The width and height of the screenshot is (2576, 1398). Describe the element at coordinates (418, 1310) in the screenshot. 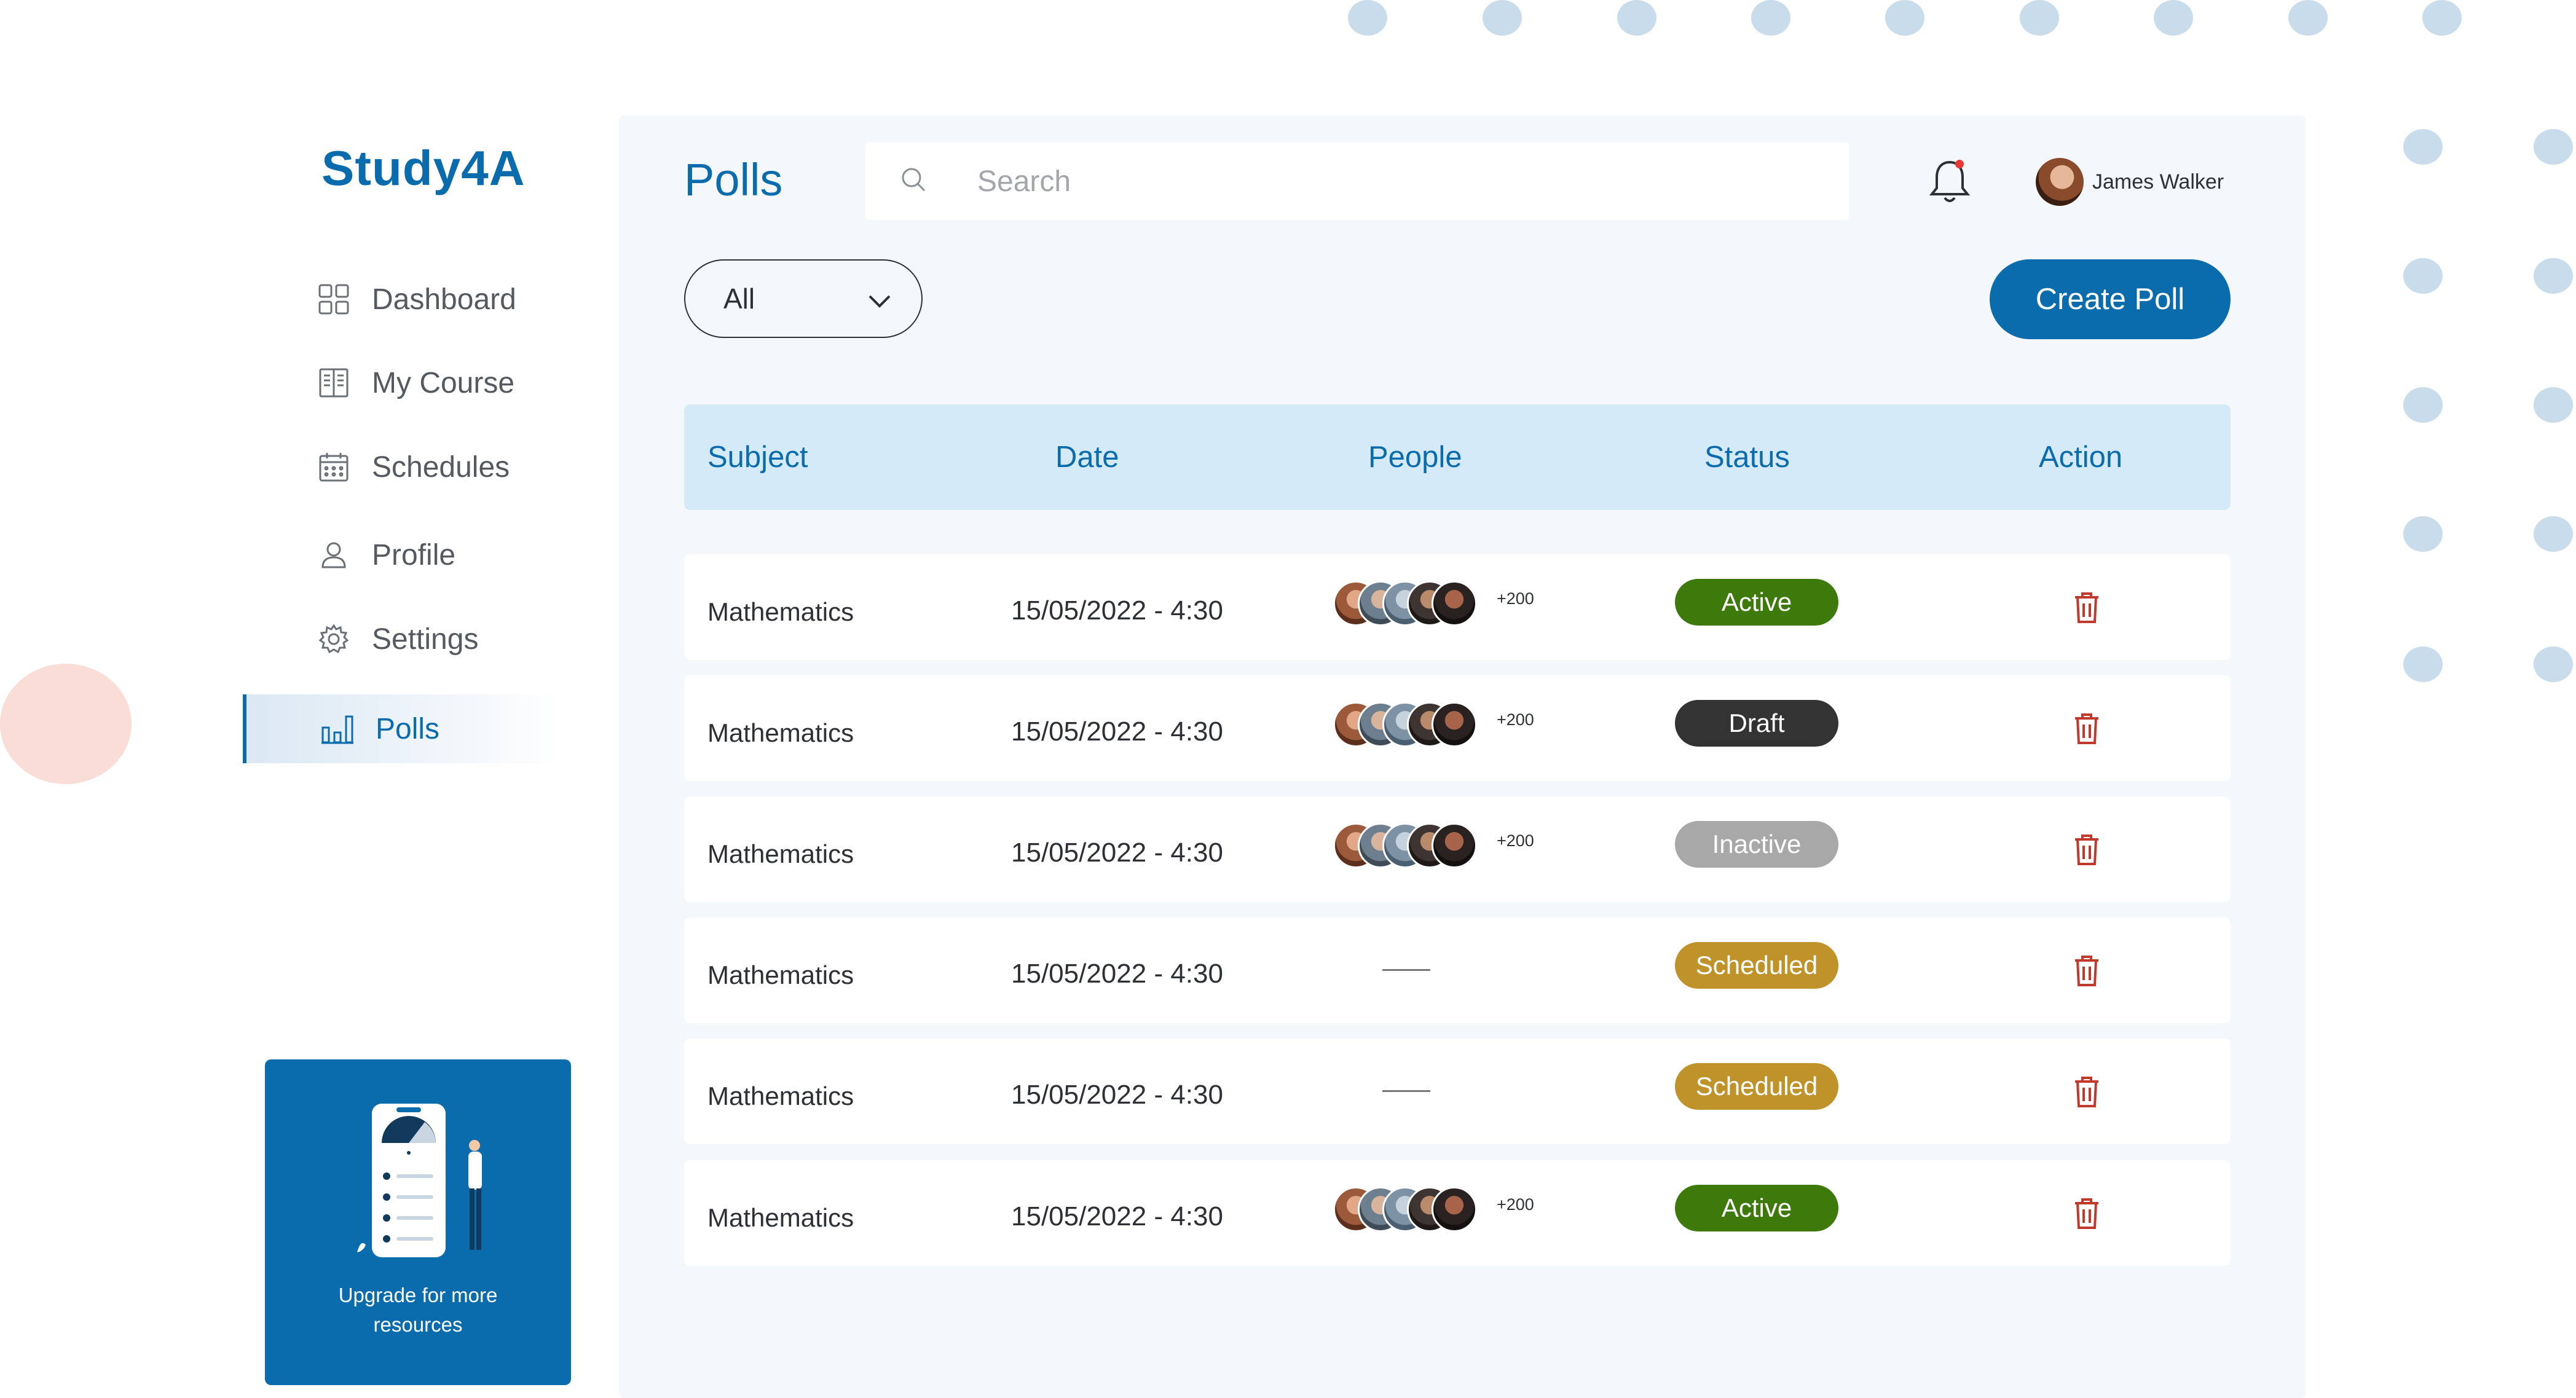

I see `upgrade-text: Upgrade for more resources` at that location.